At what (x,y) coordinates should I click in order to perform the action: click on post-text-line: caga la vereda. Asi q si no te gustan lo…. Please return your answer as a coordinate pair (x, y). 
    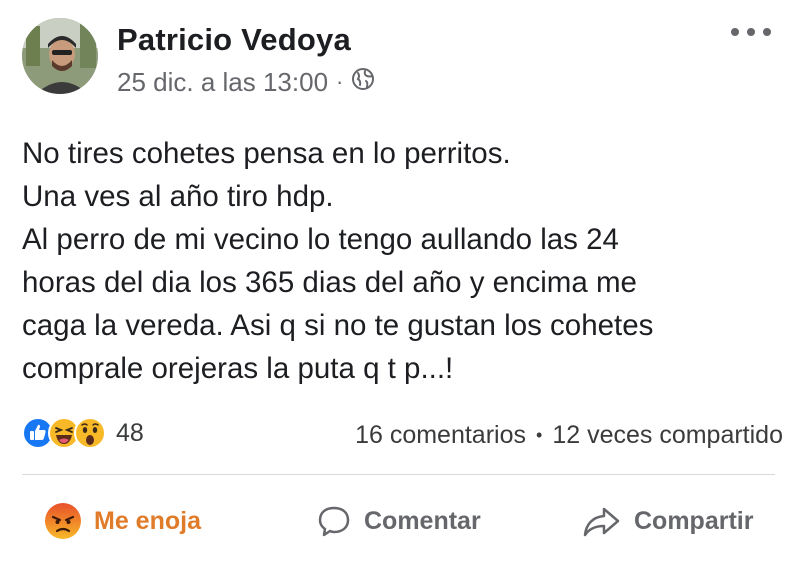
    Looking at the image, I should click on (338, 325).